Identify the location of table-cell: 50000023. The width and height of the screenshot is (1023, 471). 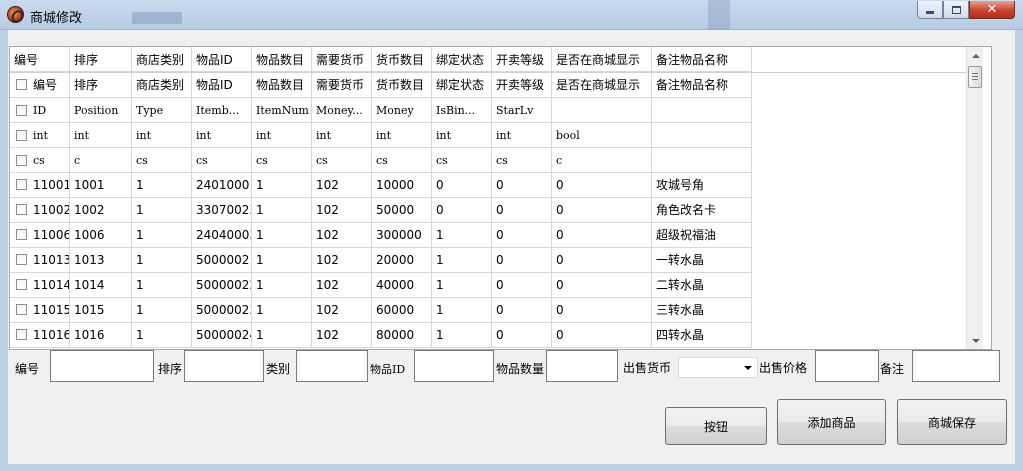
(222, 310).